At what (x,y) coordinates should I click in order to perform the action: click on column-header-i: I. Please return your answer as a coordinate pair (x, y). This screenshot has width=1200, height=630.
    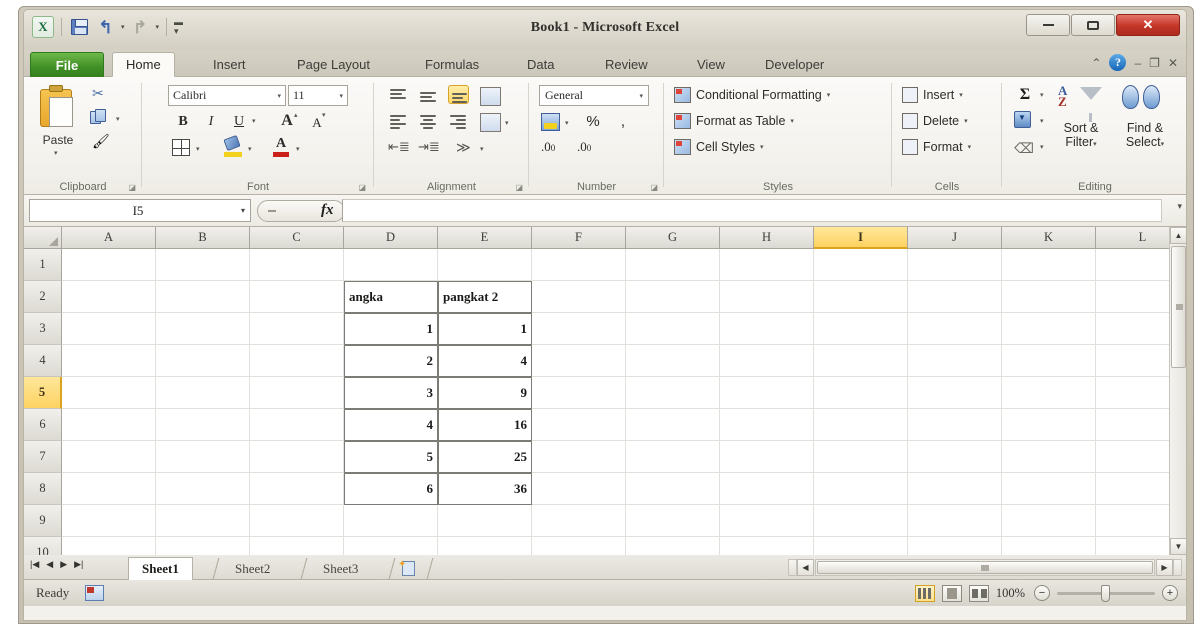
    Looking at the image, I should click on (861, 238).